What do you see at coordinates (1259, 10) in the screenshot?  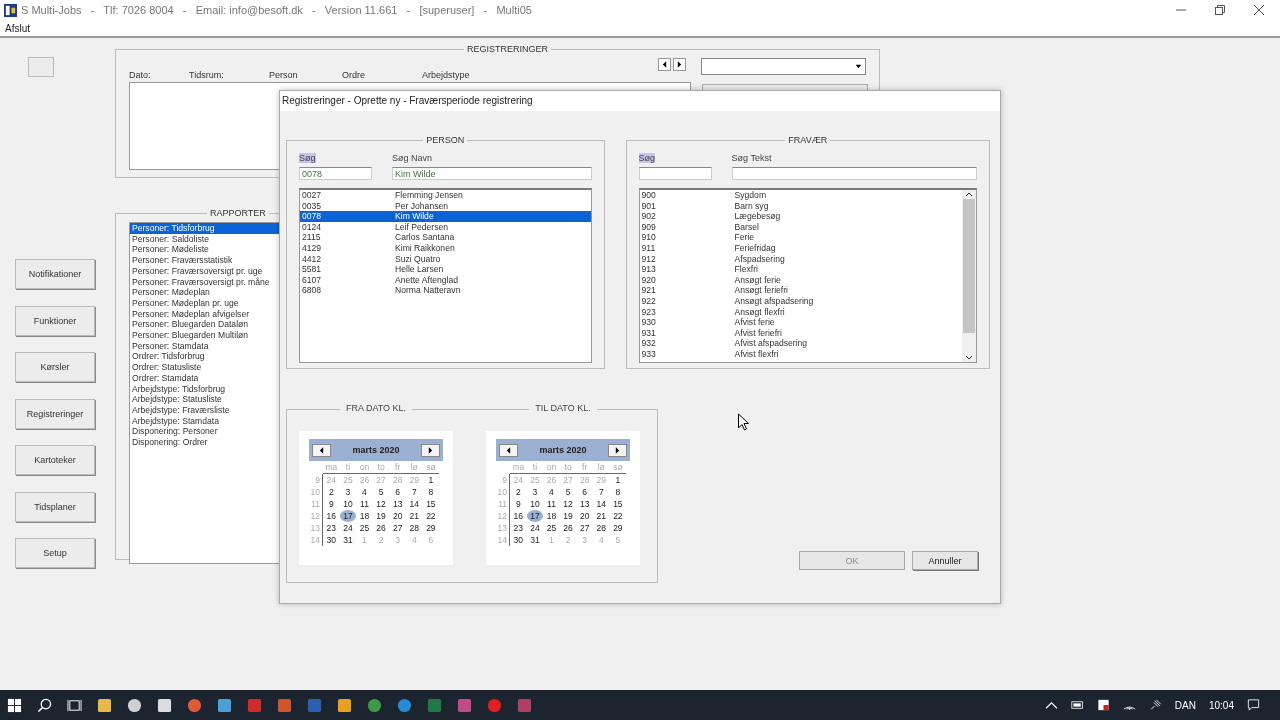 I see `close-icon` at bounding box center [1259, 10].